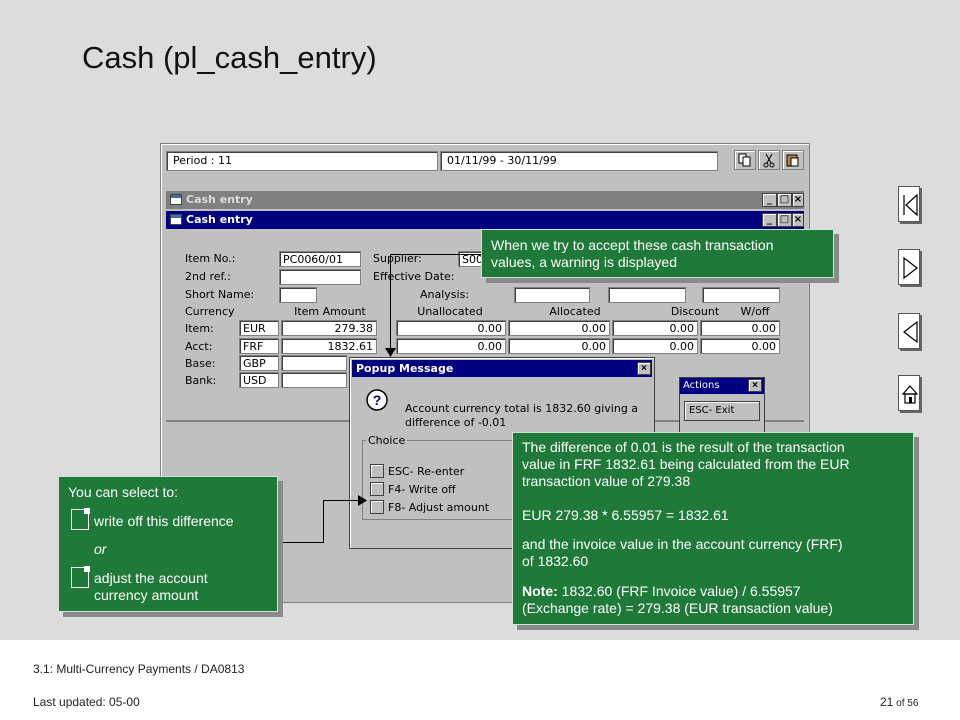 This screenshot has width=960, height=720. I want to click on copy-icon, so click(744, 160).